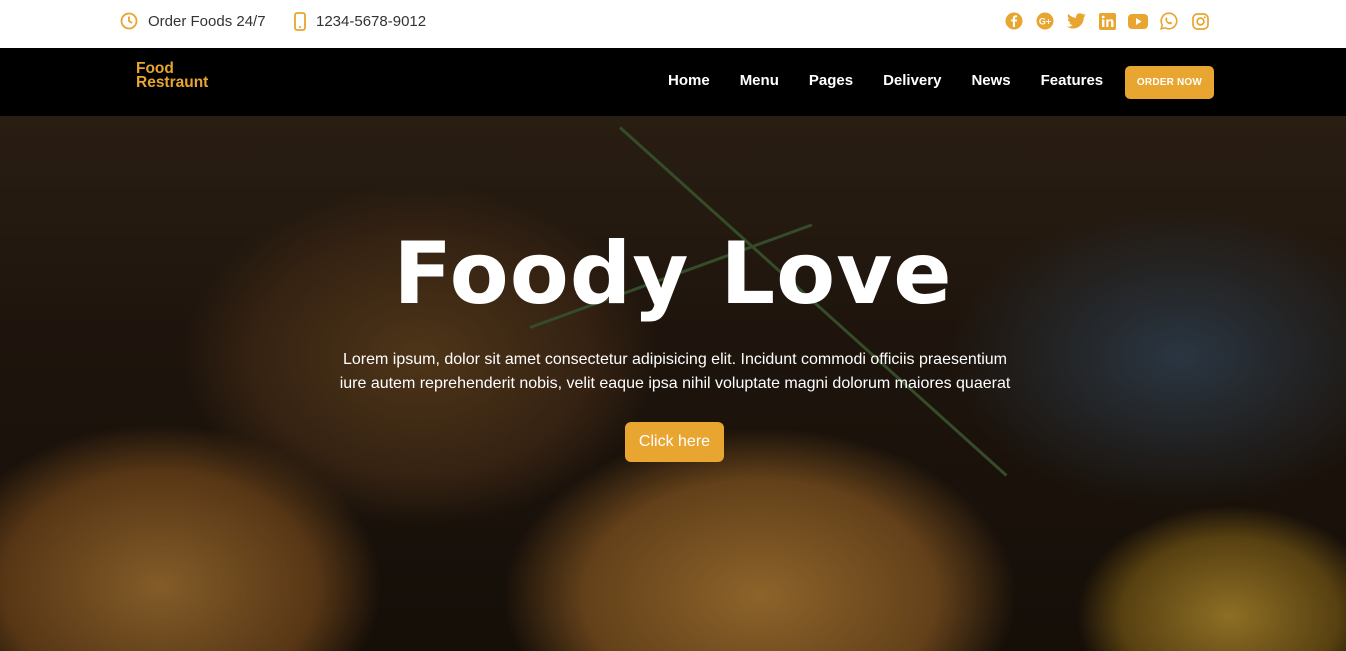  What do you see at coordinates (912, 80) in the screenshot?
I see `nav-delivery: Delivery` at bounding box center [912, 80].